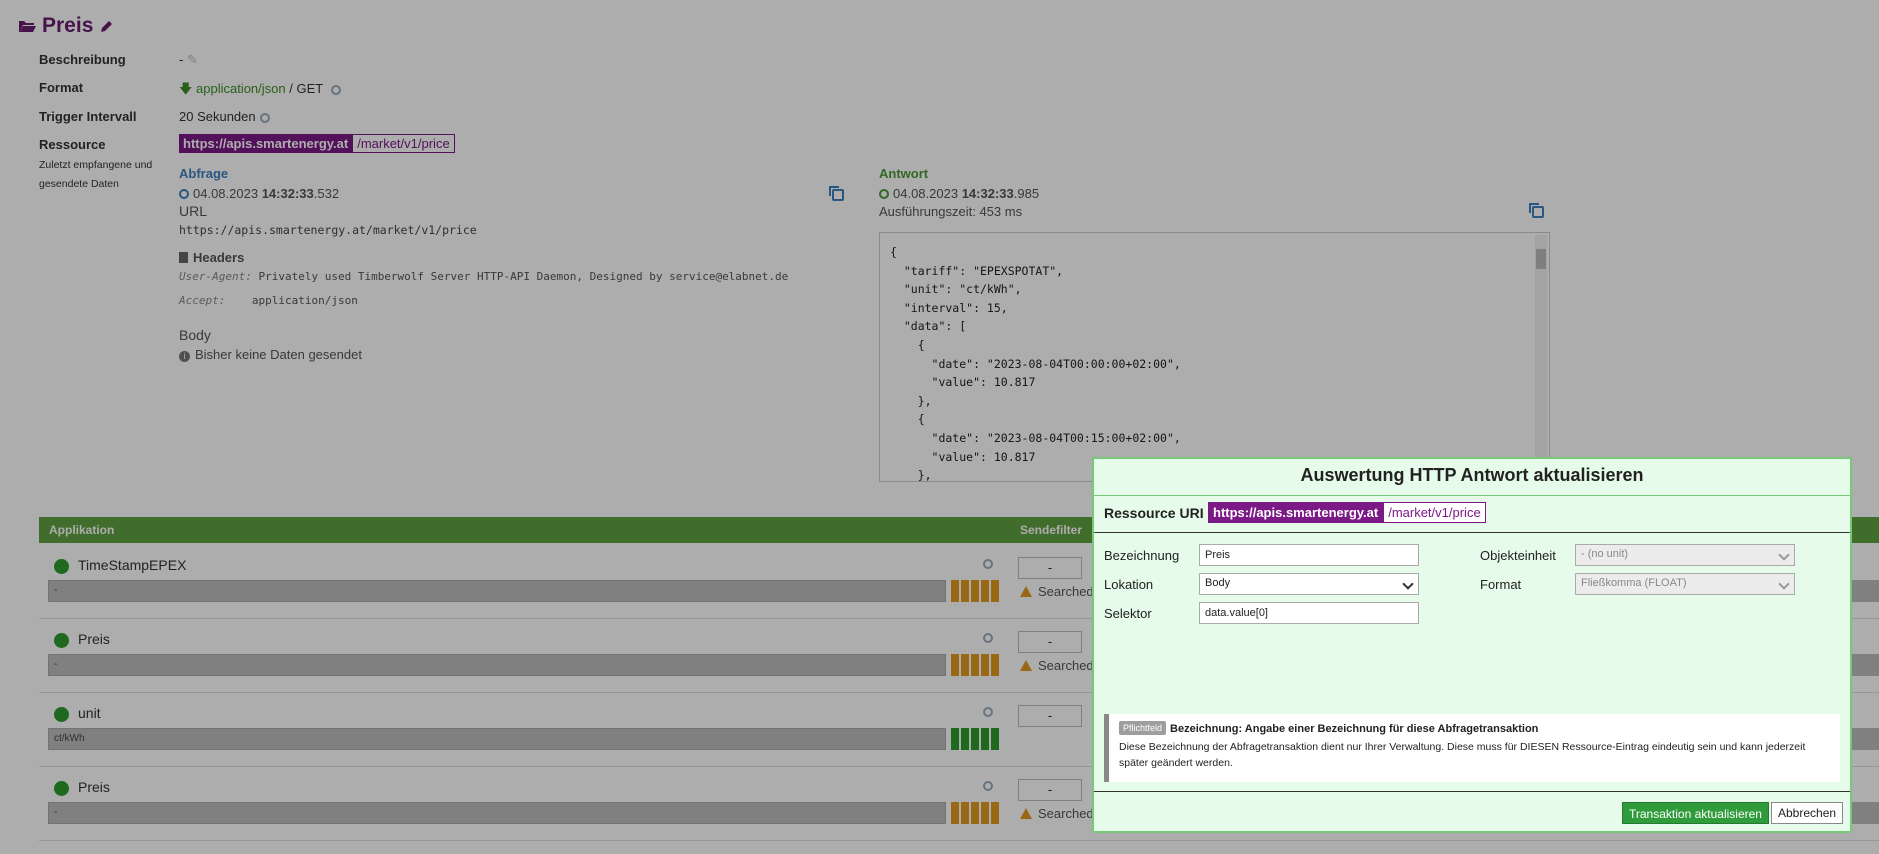  Describe the element at coordinates (1143, 728) in the screenshot. I see `required-badge: Pflichtfeld` at that location.